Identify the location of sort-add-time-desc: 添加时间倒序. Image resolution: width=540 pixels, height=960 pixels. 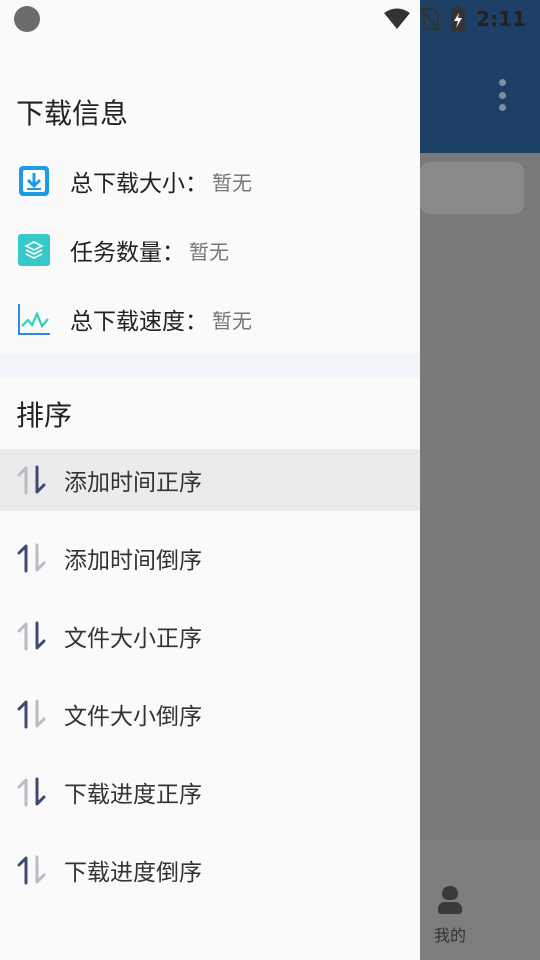
(210, 558).